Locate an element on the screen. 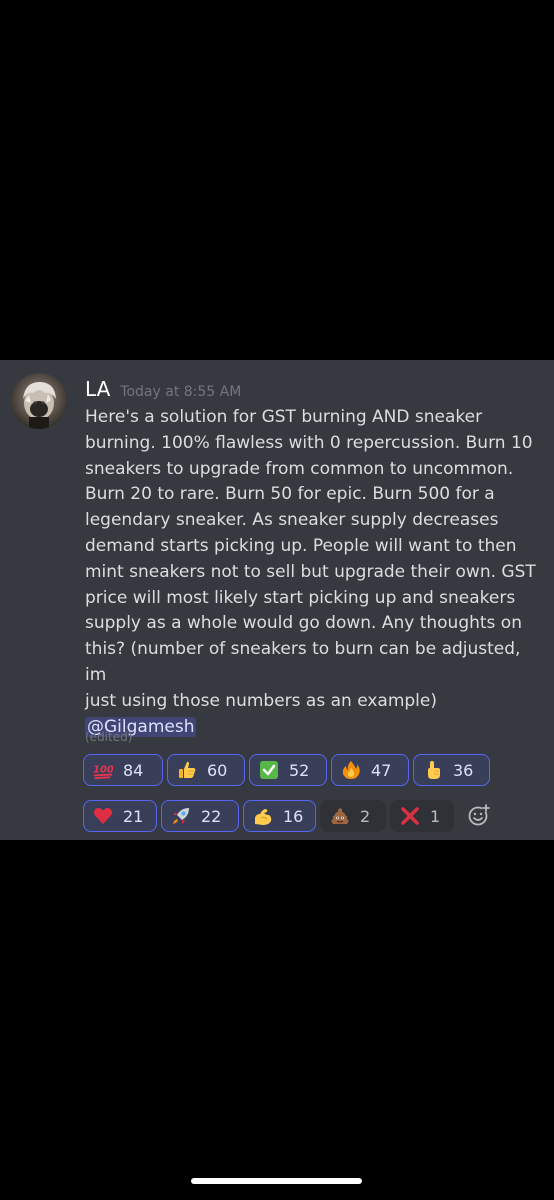 This screenshot has height=1200, width=554. hundred-points-icon: 100 is located at coordinates (103, 770).